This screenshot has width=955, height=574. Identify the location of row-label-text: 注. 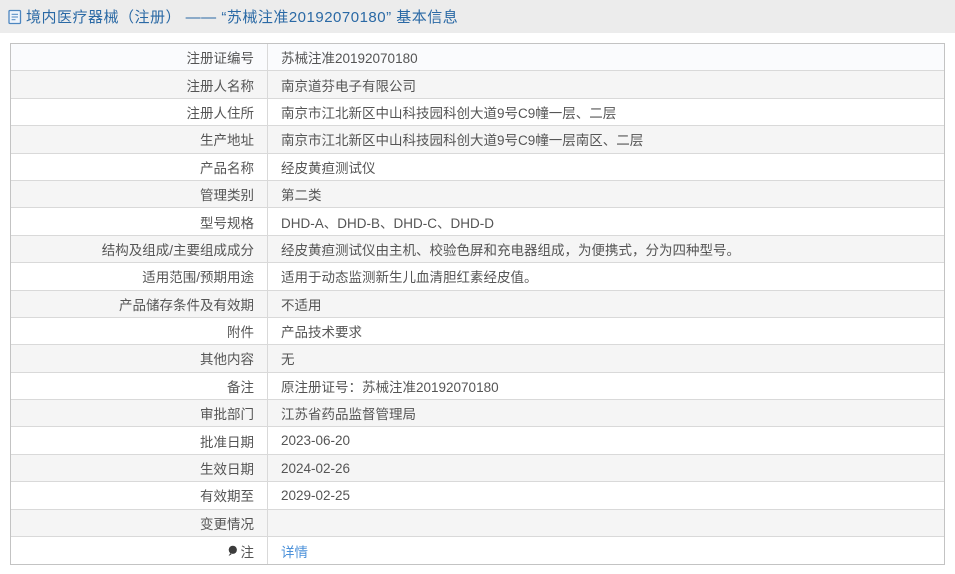
(247, 552).